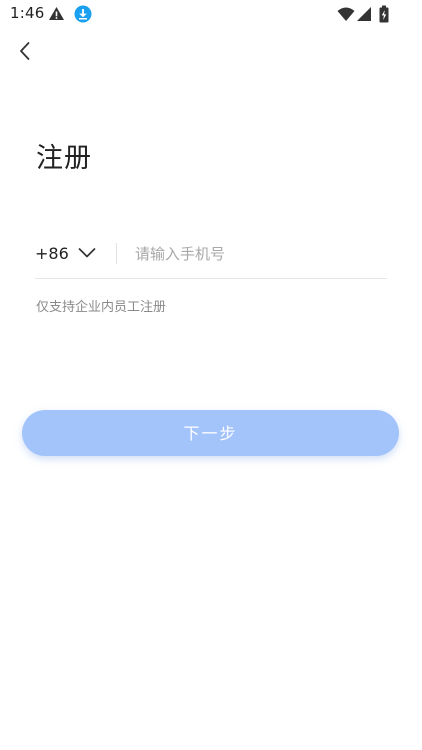 The image size is (422, 750). What do you see at coordinates (384, 14) in the screenshot?
I see `battery-icon` at bounding box center [384, 14].